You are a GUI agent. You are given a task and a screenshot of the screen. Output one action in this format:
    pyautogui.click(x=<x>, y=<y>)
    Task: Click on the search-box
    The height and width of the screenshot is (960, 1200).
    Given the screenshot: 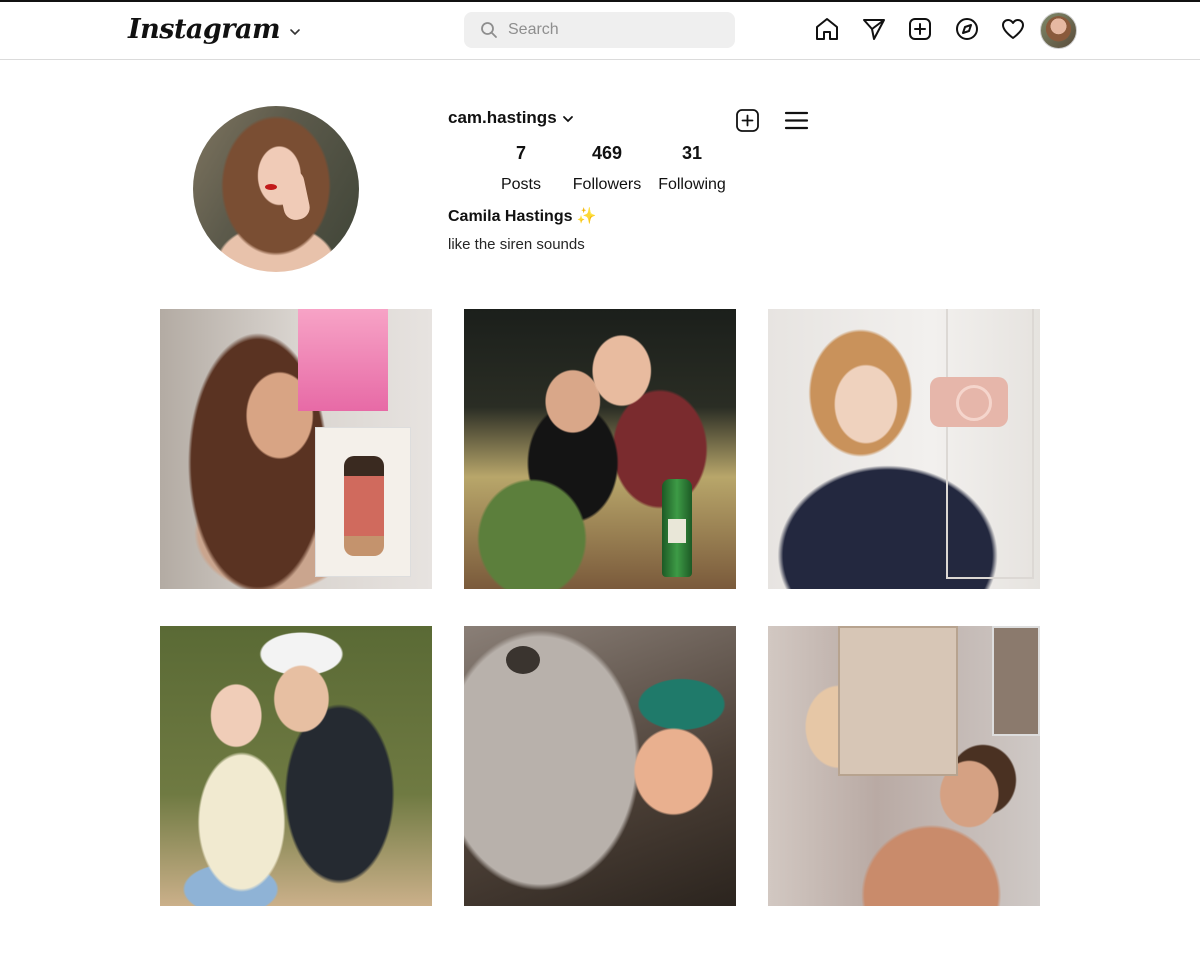 What is the action you would take?
    pyautogui.click(x=599, y=30)
    